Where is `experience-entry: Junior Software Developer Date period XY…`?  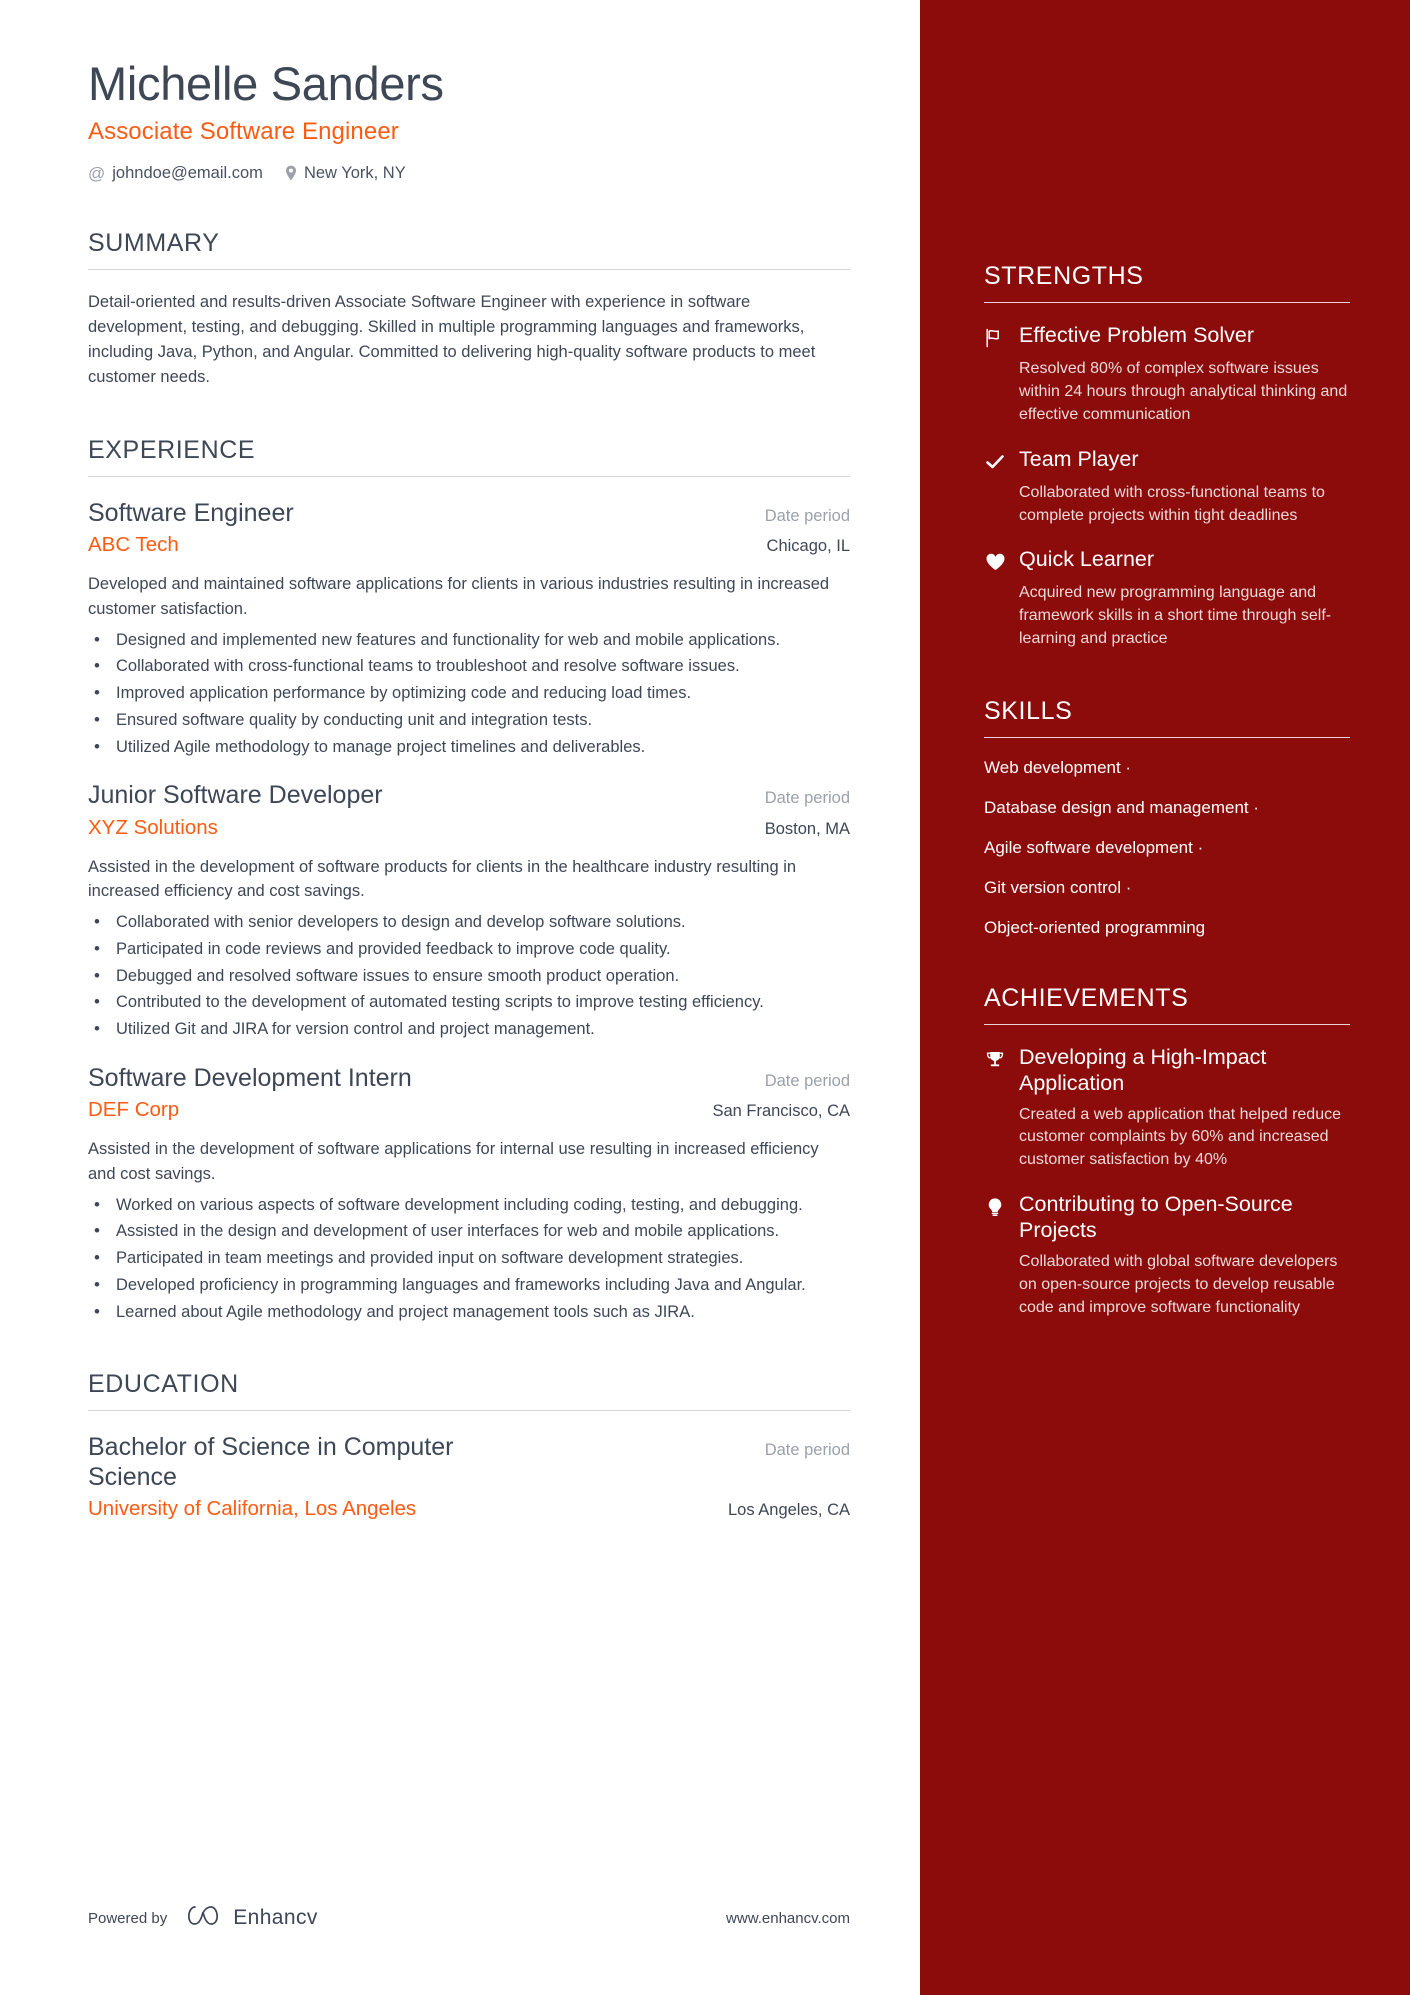 experience-entry: Junior Software Developer Date period XY… is located at coordinates (469, 911).